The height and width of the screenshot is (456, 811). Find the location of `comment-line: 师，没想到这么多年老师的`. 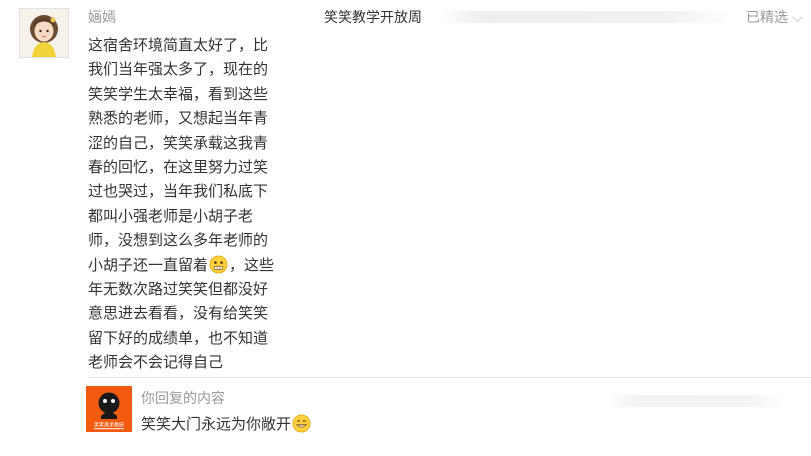

comment-line: 师，没想到这么多年老师的 is located at coordinates (178, 240).